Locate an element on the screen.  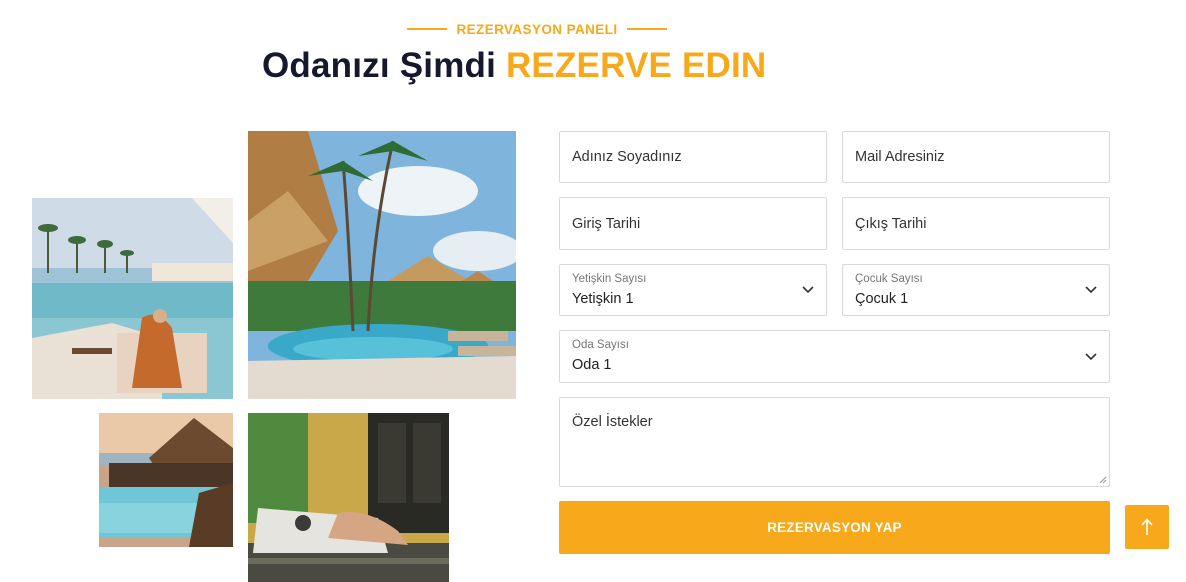
arrow-up-icon is located at coordinates (1147, 526).